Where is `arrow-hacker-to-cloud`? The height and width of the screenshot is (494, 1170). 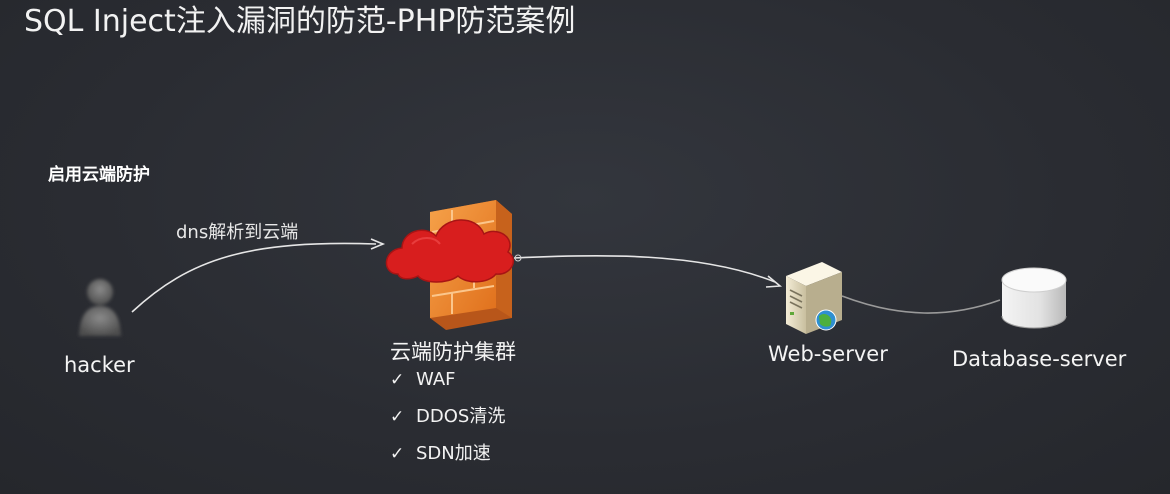 arrow-hacker-to-cloud is located at coordinates (258, 275).